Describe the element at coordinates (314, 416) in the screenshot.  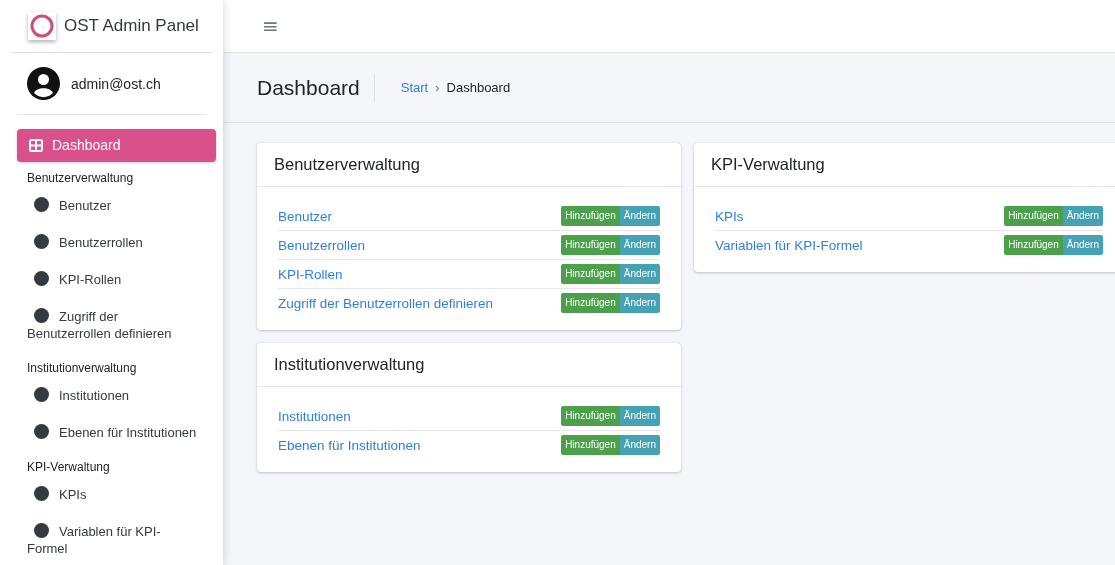
I see `item-link: Institutionen` at that location.